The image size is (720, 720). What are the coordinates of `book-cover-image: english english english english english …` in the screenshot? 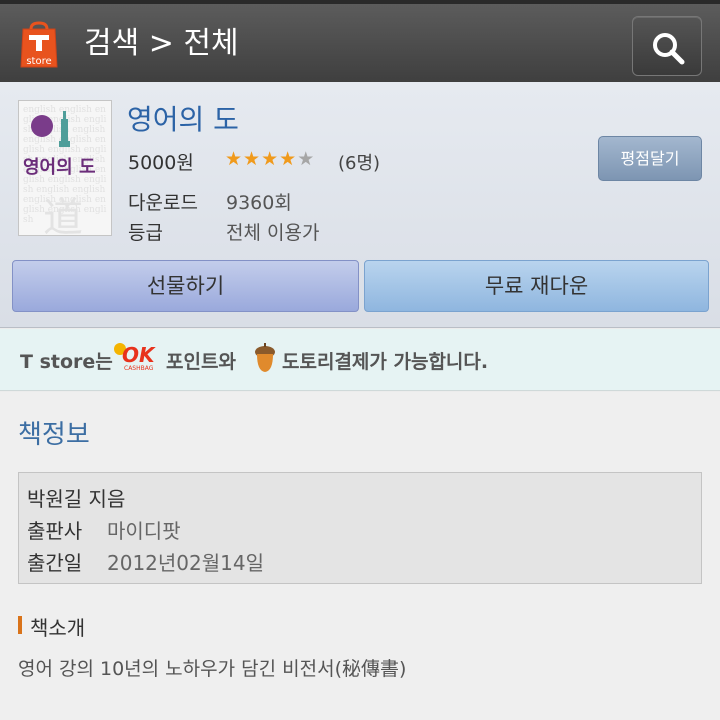 It's located at (65, 168).